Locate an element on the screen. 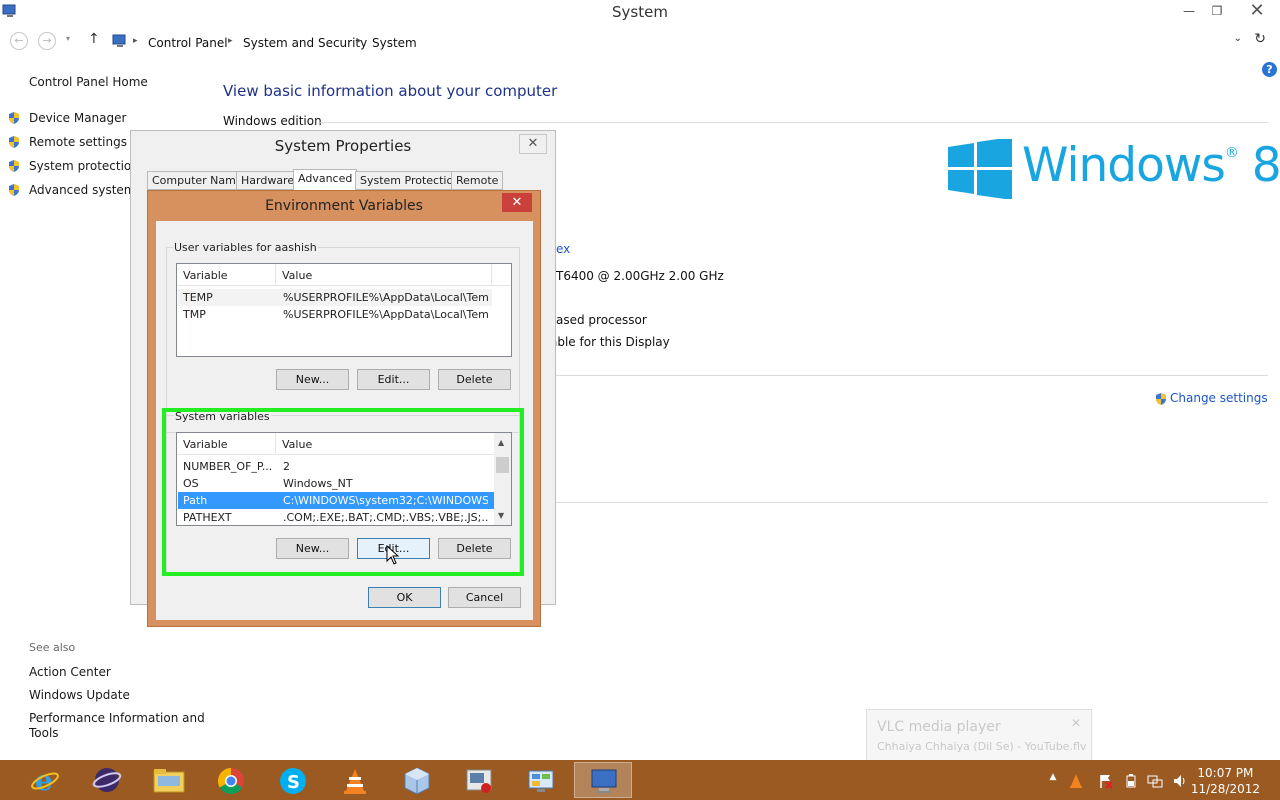 Image resolution: width=1280 pixels, height=800 pixels. taskbar-file-explorer is located at coordinates (169, 780).